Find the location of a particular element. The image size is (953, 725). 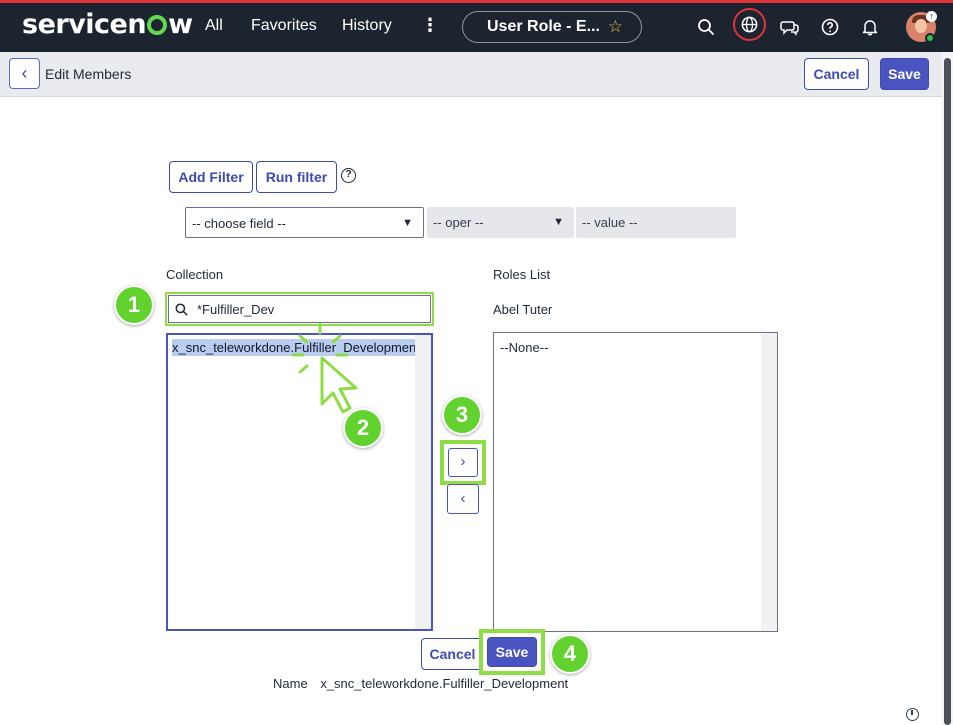

add-to-roles-highlight: › is located at coordinates (463, 462).